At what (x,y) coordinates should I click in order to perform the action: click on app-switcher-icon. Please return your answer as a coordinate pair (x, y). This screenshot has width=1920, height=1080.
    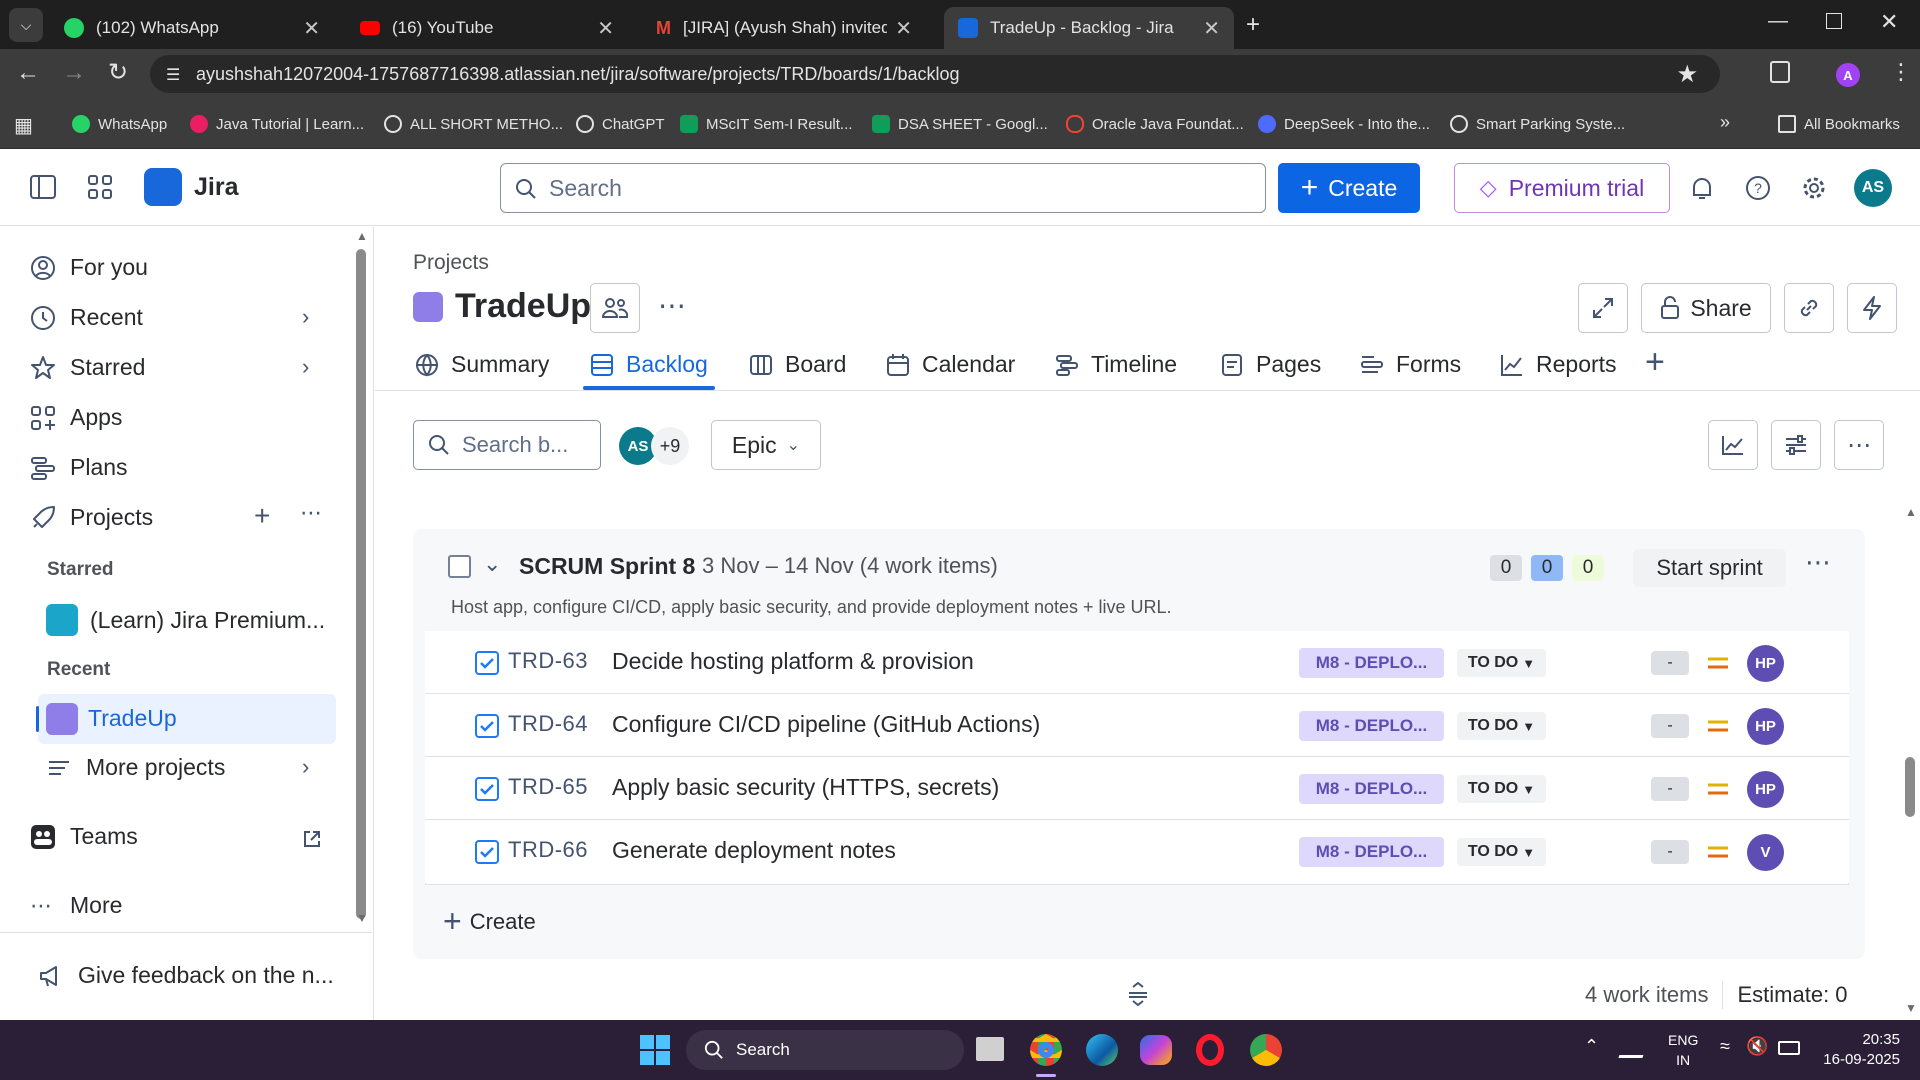
    Looking at the image, I should click on (100, 187).